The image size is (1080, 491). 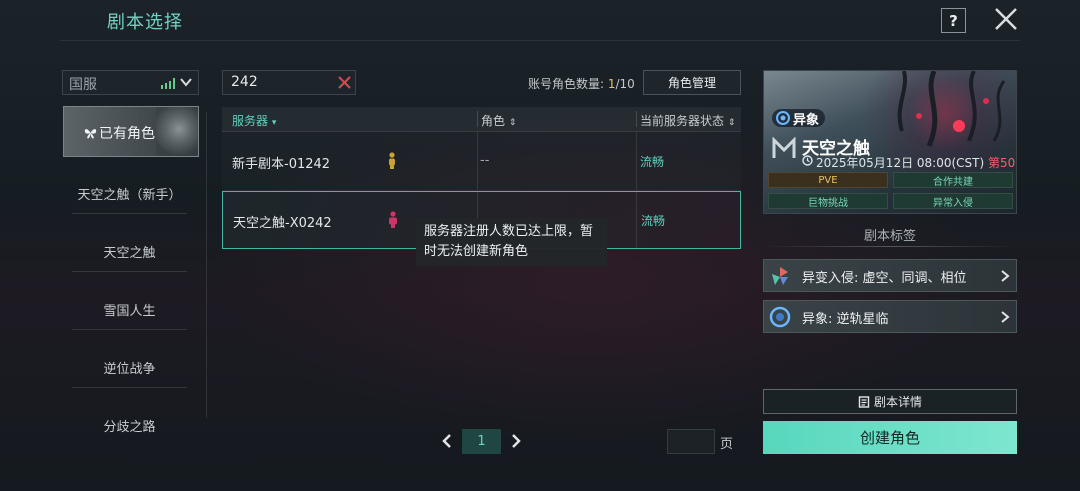 What do you see at coordinates (289, 82) in the screenshot?
I see `search-input: 242` at bounding box center [289, 82].